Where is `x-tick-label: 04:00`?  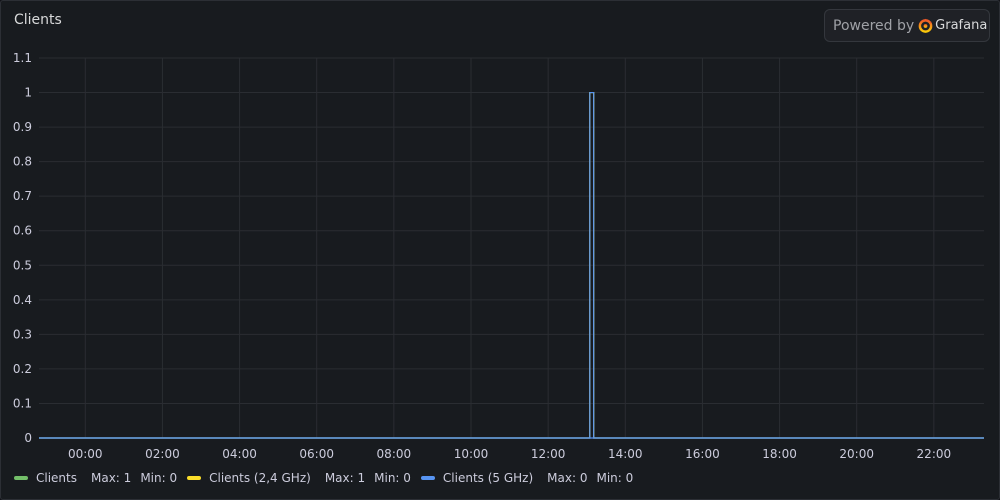 x-tick-label: 04:00 is located at coordinates (239, 454).